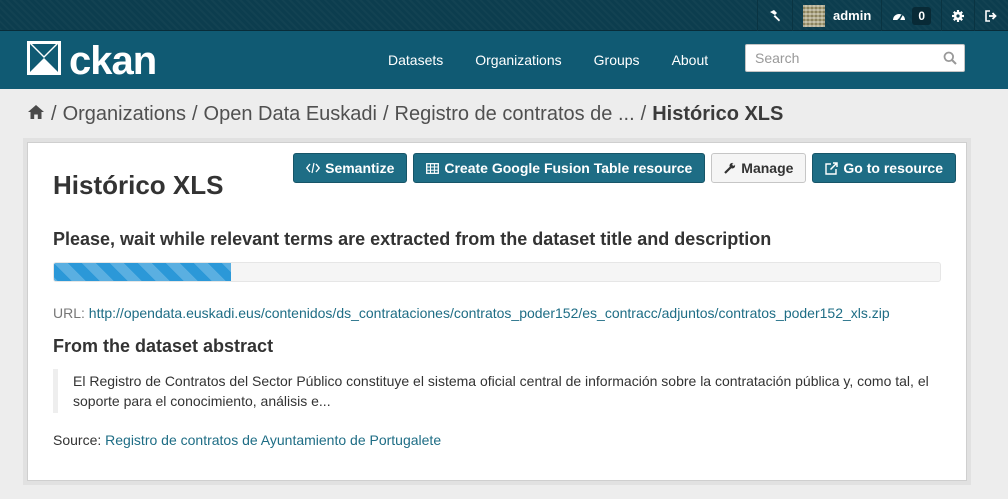 The width and height of the screenshot is (1008, 499). Describe the element at coordinates (921, 15) in the screenshot. I see `notifications-badge: 0` at that location.